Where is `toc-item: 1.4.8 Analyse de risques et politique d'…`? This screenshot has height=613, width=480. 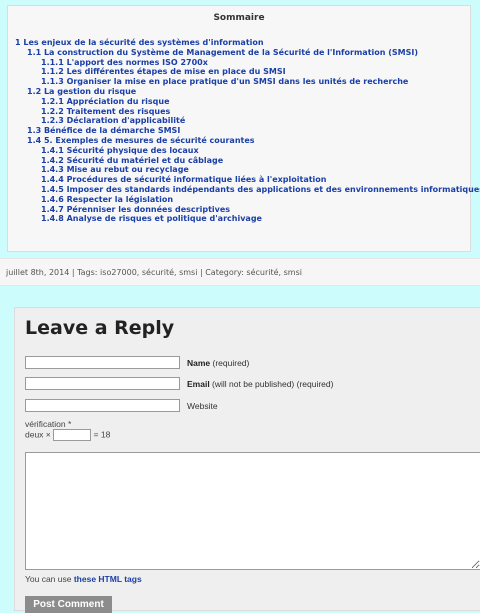
toc-item: 1.4.8 Analyse de risques et politique d'… is located at coordinates (239, 219).